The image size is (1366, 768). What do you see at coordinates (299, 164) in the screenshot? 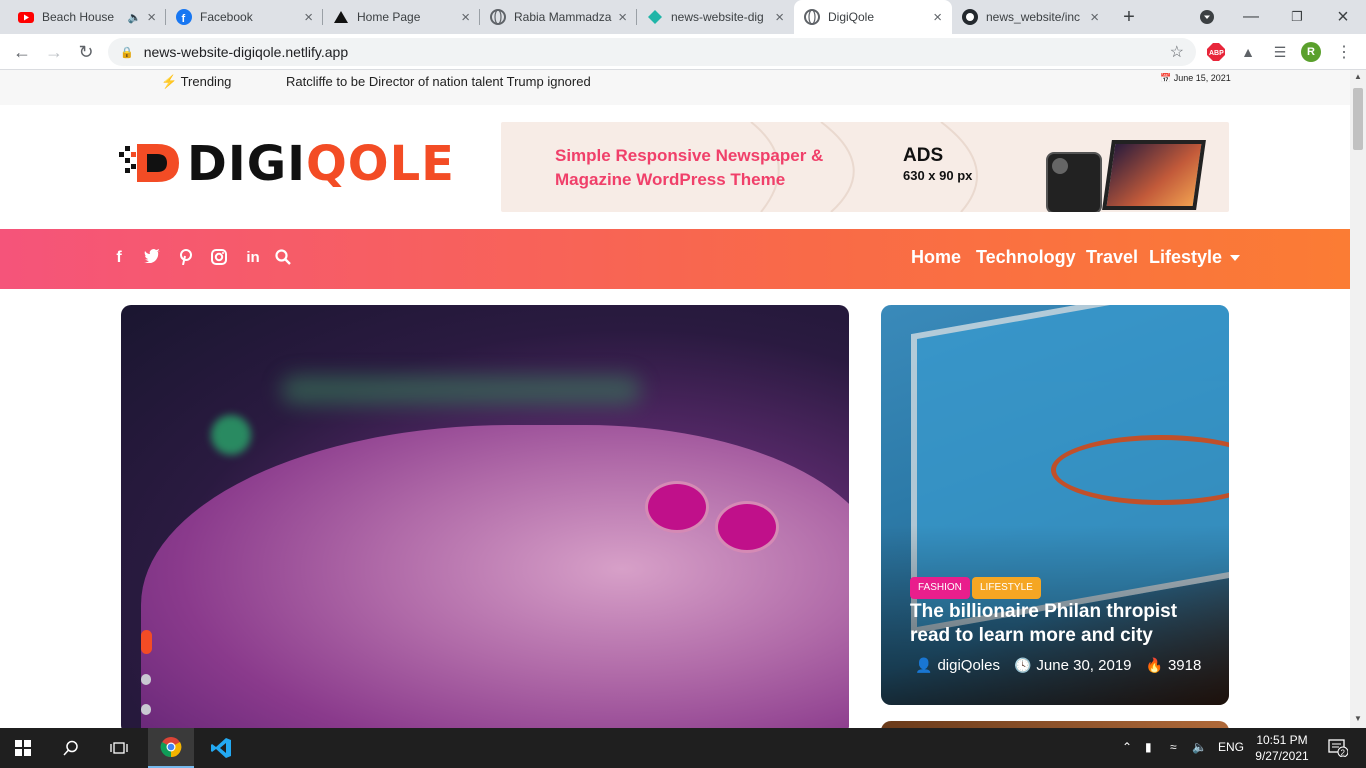
I see `site-logo: DIGIQOLE` at bounding box center [299, 164].